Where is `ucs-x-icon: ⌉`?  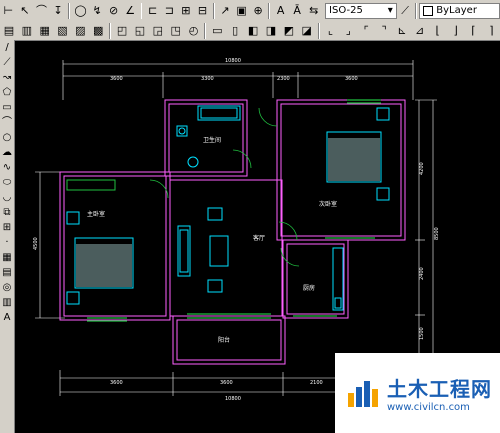 ucs-x-icon: ⌉ is located at coordinates (491, 31).